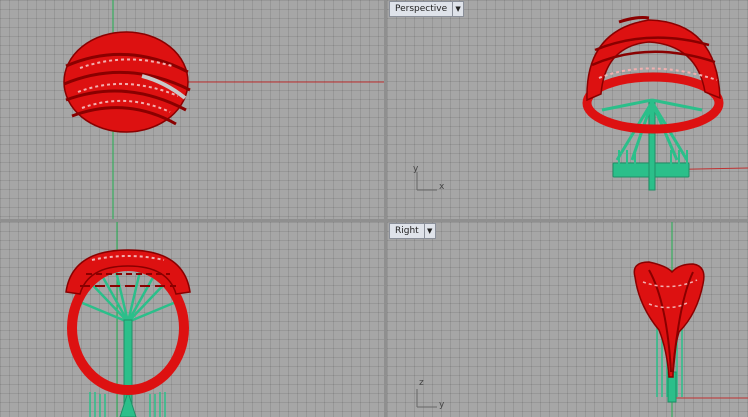 The height and width of the screenshot is (417, 748). I want to click on axis-x-label: x, so click(442, 187).